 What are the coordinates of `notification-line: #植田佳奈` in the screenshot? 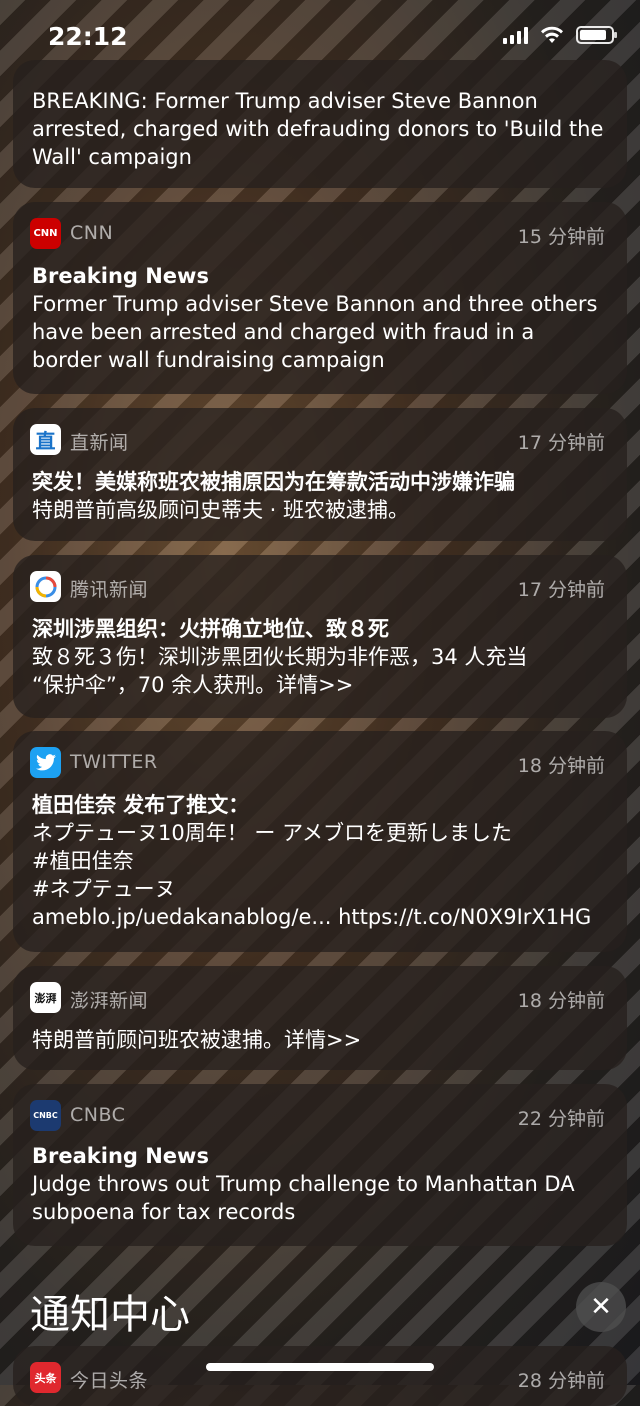 It's located at (83, 861).